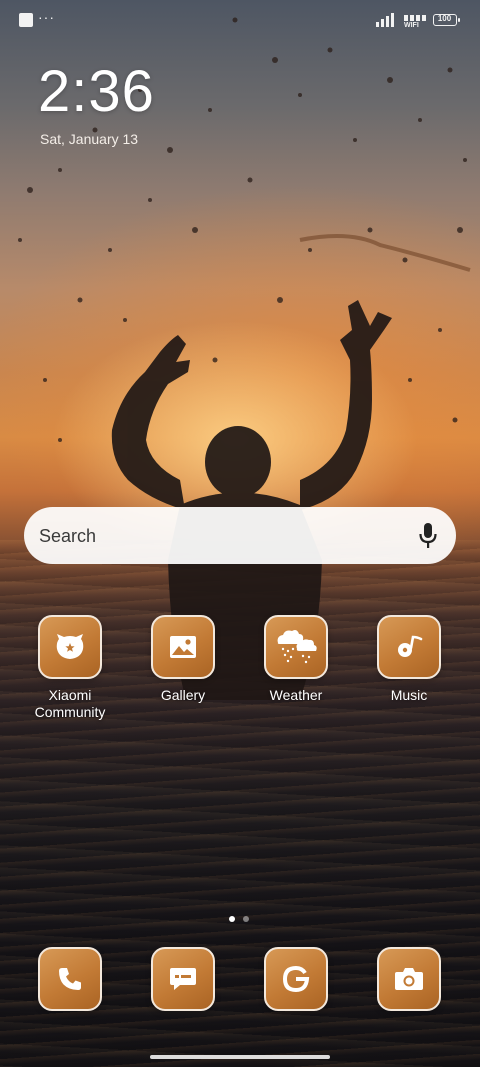 This screenshot has width=480, height=1067. What do you see at coordinates (183, 695) in the screenshot?
I see `app-label: Gallery` at bounding box center [183, 695].